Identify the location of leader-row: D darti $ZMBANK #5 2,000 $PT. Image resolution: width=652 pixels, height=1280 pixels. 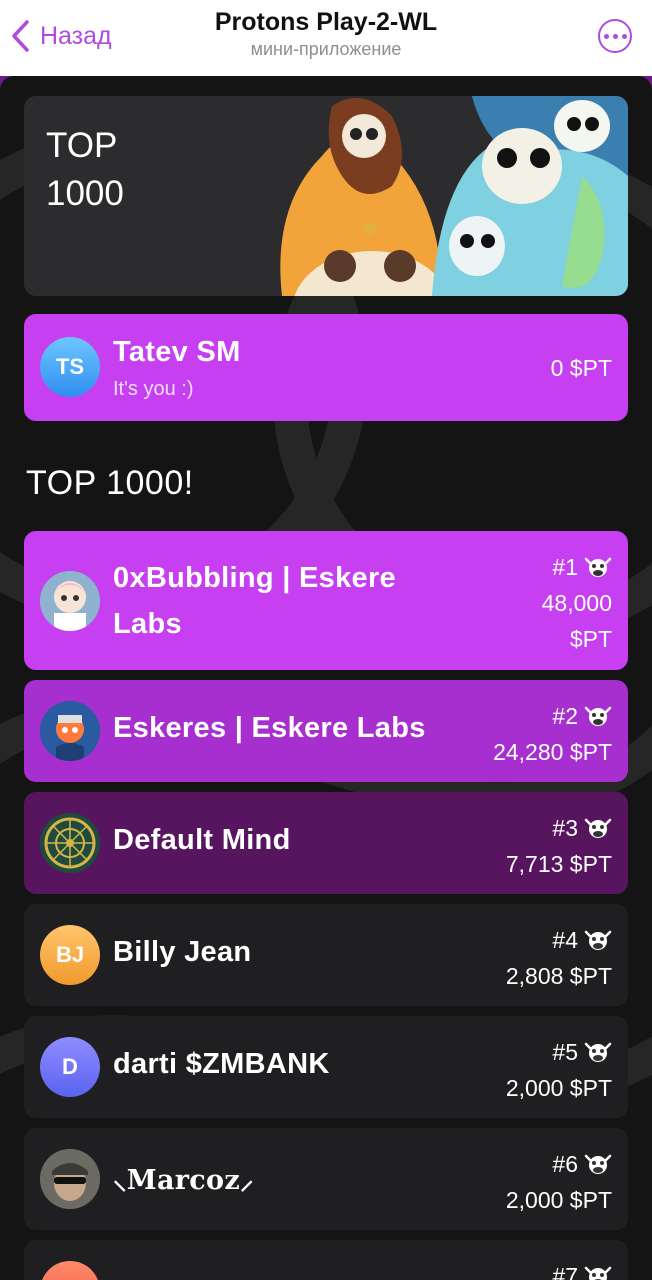
(326, 1067).